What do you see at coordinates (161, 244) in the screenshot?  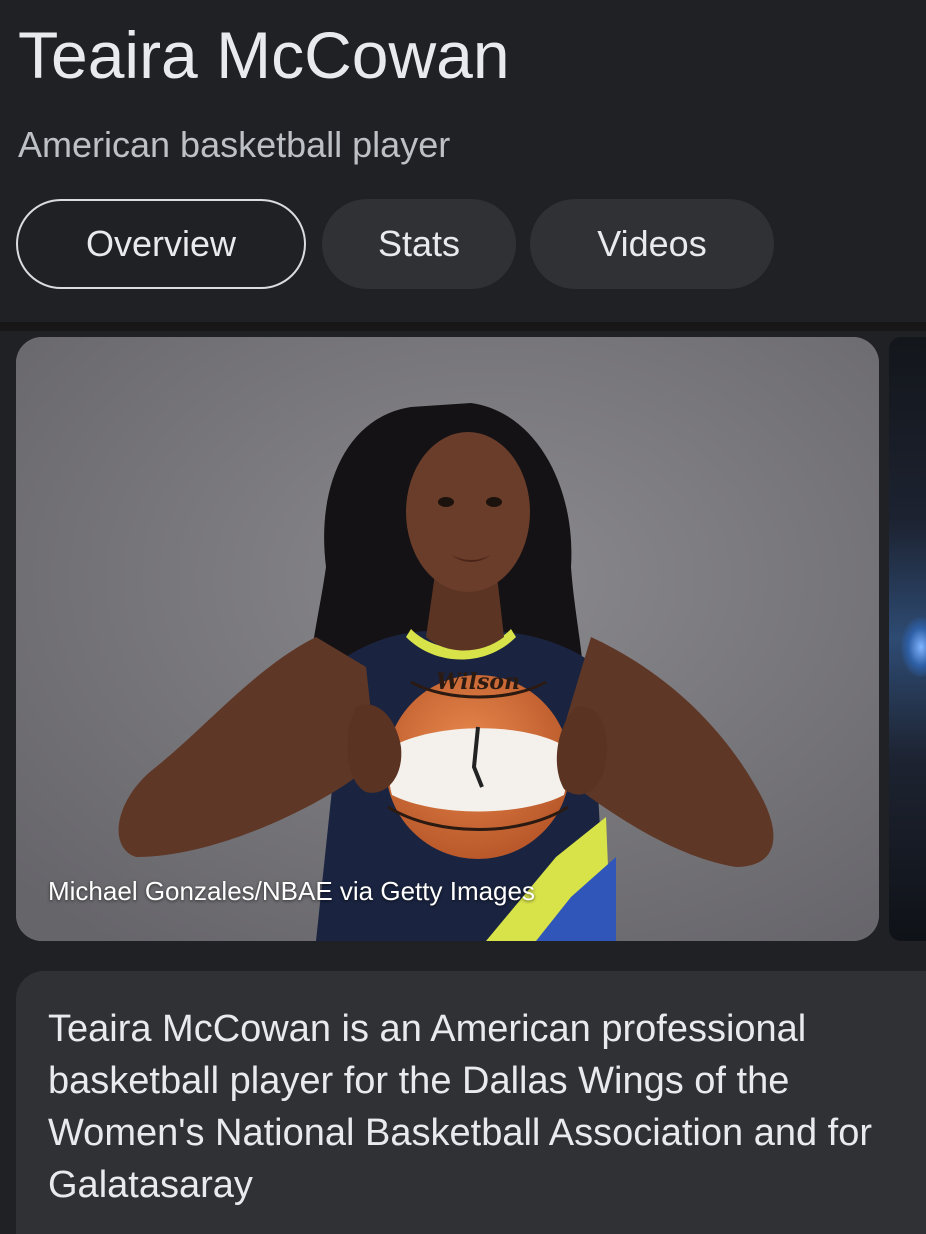 I see `tab-overview: Overview` at bounding box center [161, 244].